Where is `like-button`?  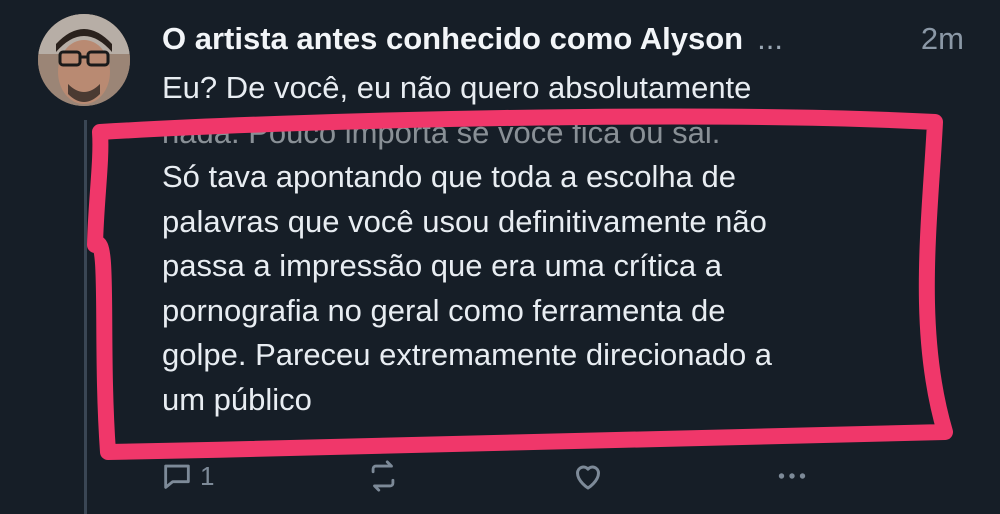
like-button is located at coordinates (588, 476).